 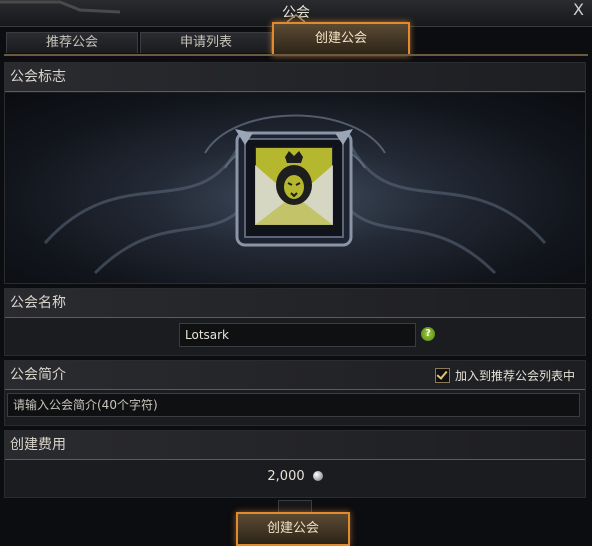 What do you see at coordinates (293, 405) in the screenshot?
I see `guild-intro-input: 请输入公会简介(40个字符)` at bounding box center [293, 405].